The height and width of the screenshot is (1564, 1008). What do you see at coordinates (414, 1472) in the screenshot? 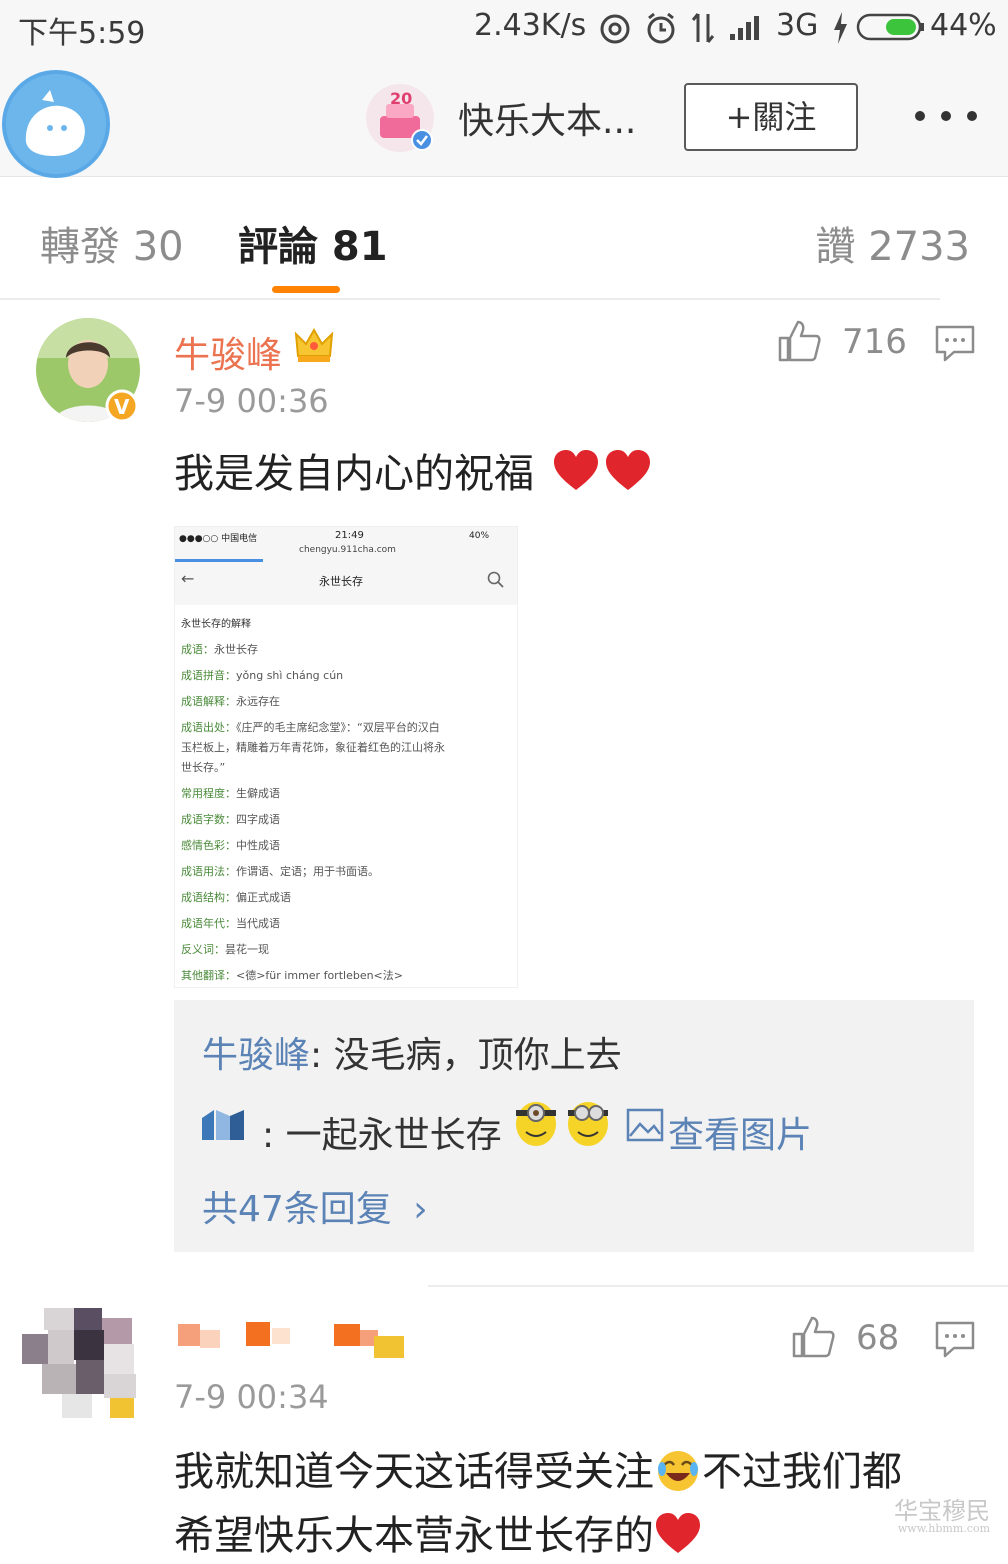
I see `comment-text-part: 我就知道今天这话得受关注` at bounding box center [414, 1472].